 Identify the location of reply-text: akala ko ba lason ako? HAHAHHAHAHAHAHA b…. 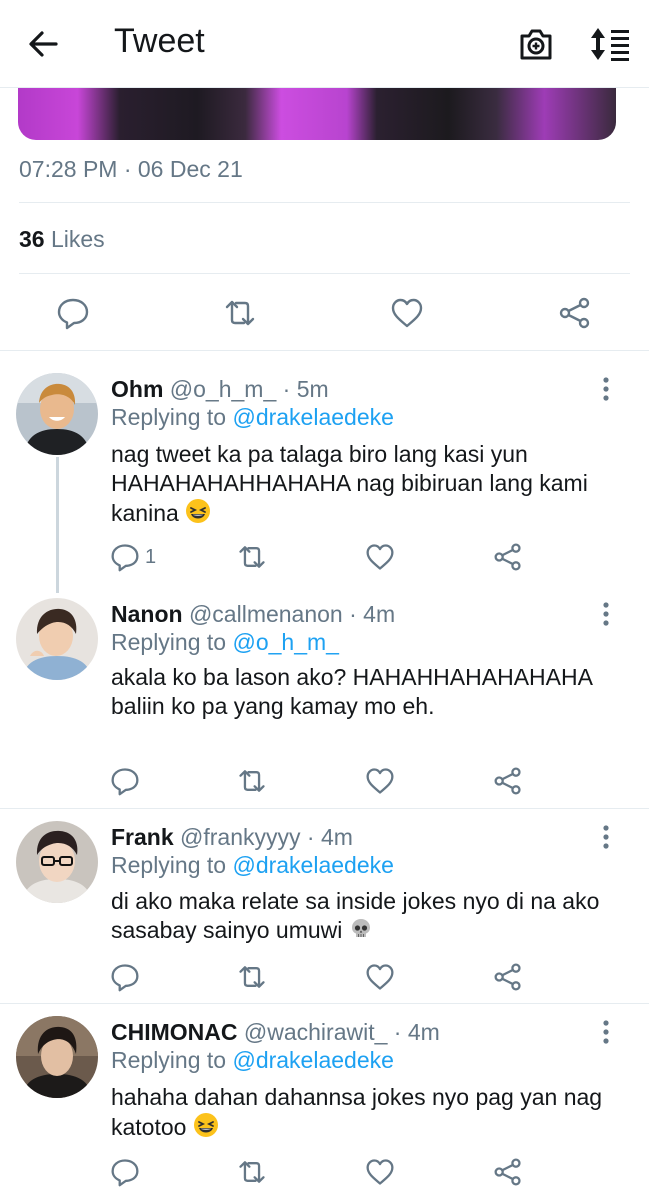
(351, 691).